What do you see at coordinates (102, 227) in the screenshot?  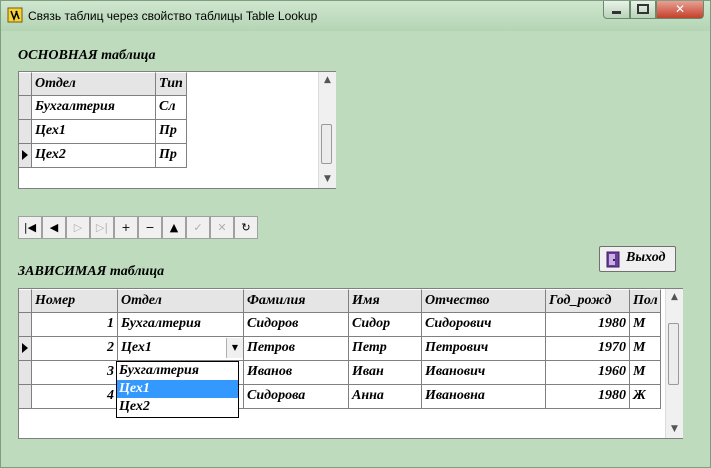 I see `last-button: ▷|` at bounding box center [102, 227].